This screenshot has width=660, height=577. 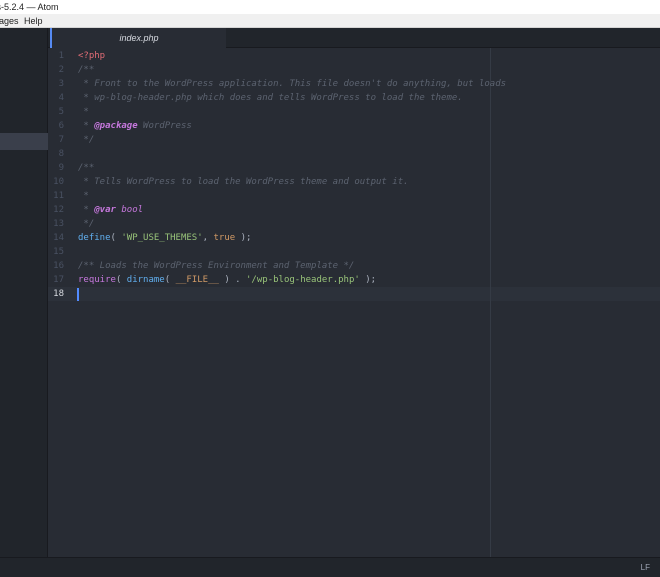 I want to click on line-number: 3, so click(x=61, y=84).